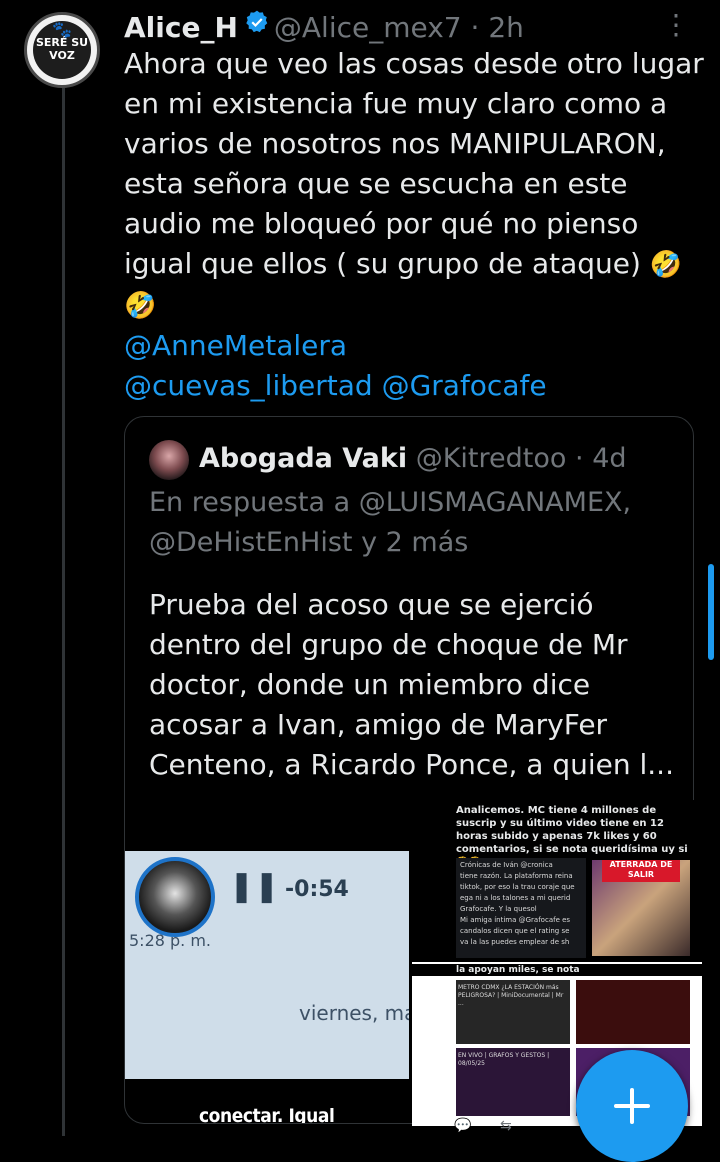  Describe the element at coordinates (181, 27) in the screenshot. I see `author-name: Alice_H` at that location.